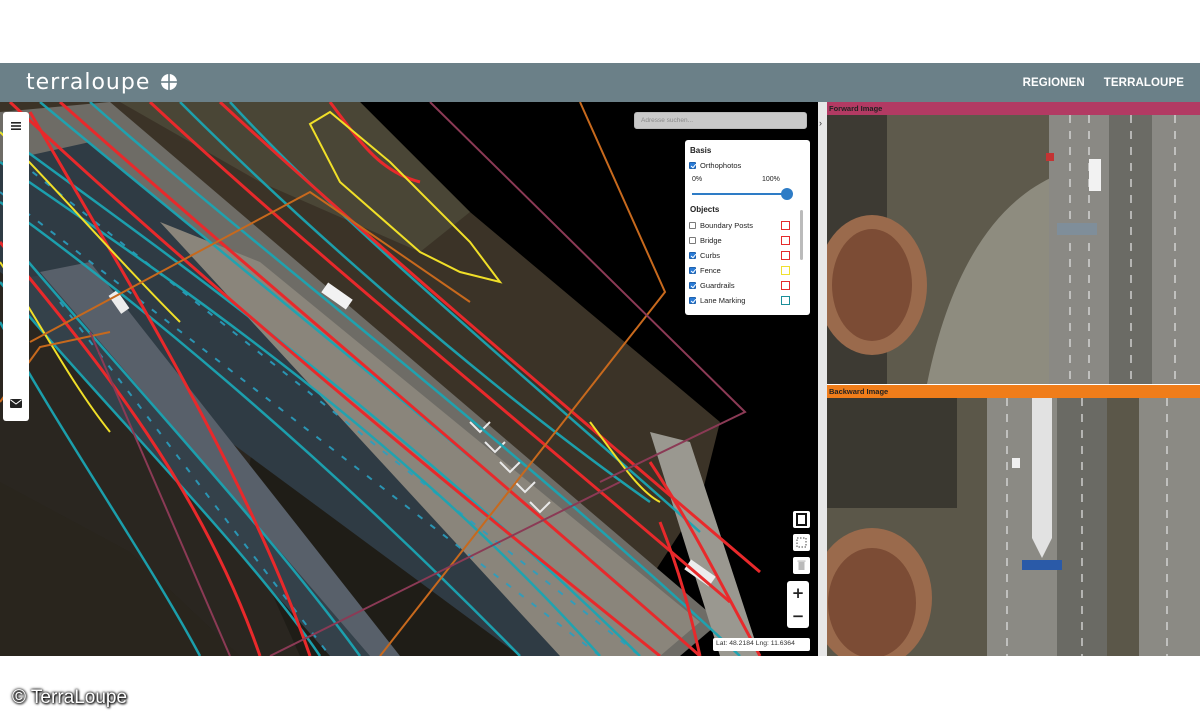 This screenshot has height=720, width=1200. I want to click on forward-aerial-photo, so click(1013, 249).